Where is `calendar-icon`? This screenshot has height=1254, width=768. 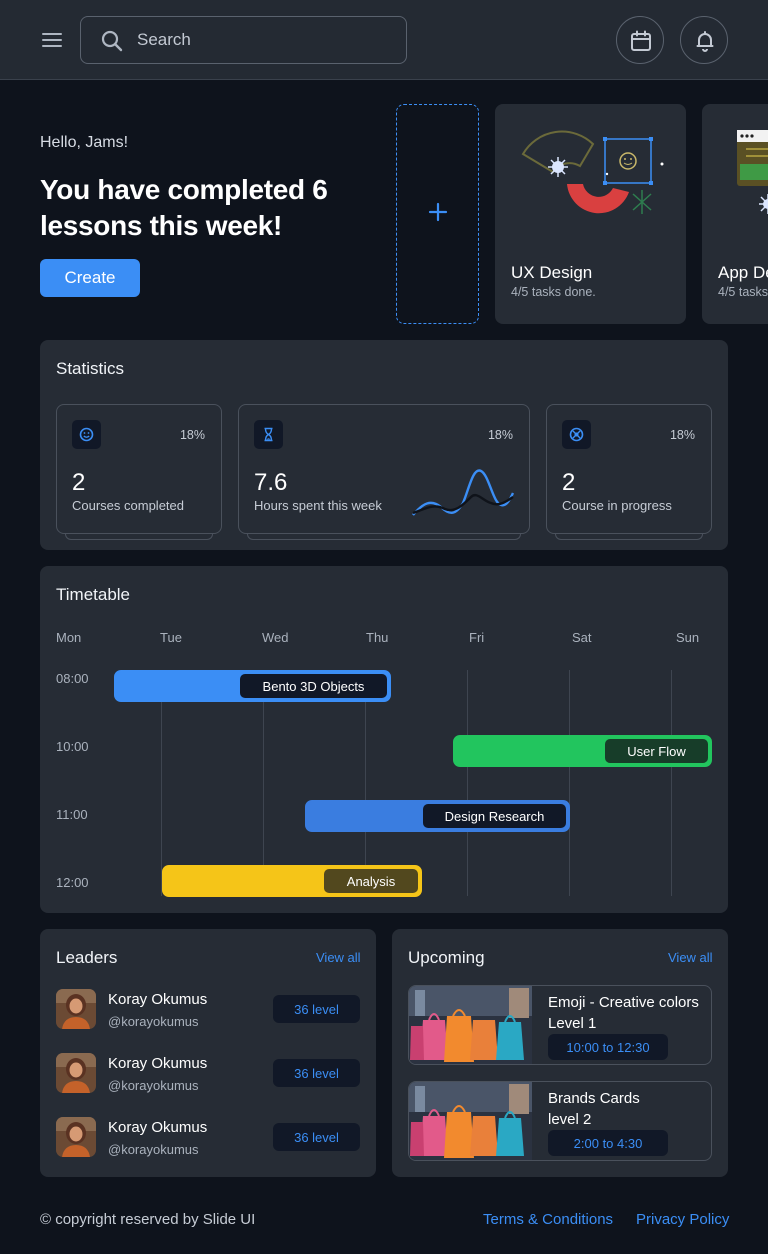
calendar-icon is located at coordinates (641, 40).